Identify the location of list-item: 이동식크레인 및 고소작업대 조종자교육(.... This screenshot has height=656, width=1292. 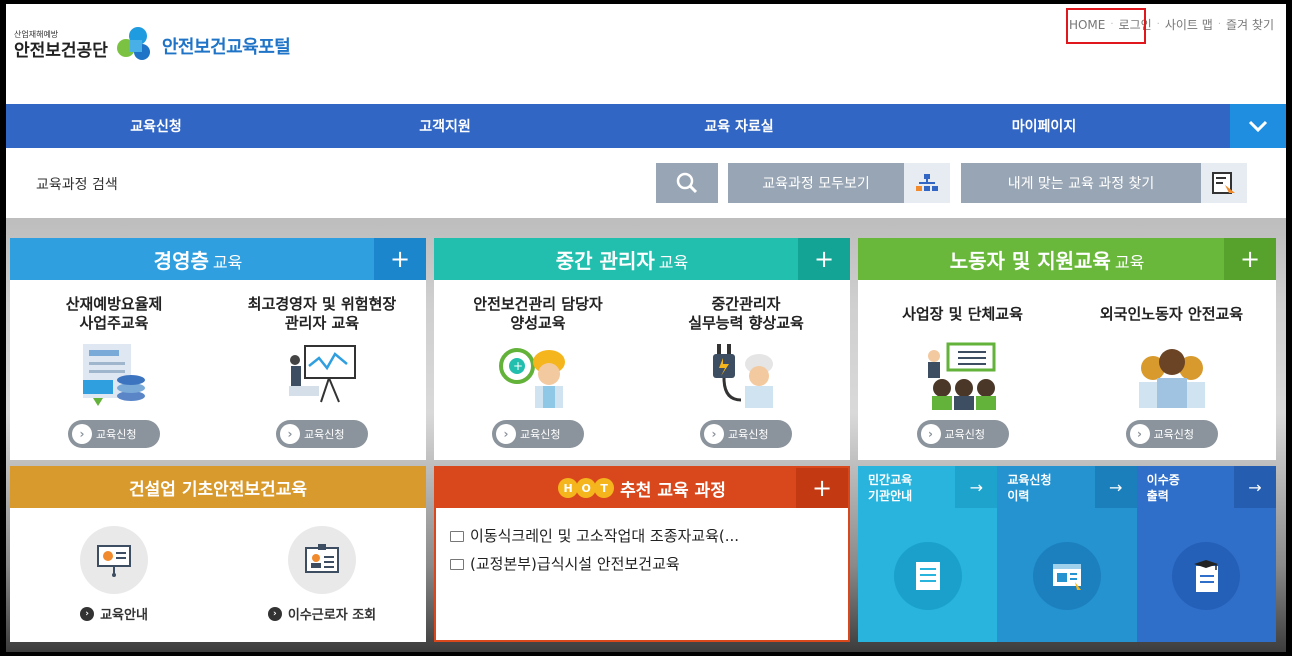
(649, 536).